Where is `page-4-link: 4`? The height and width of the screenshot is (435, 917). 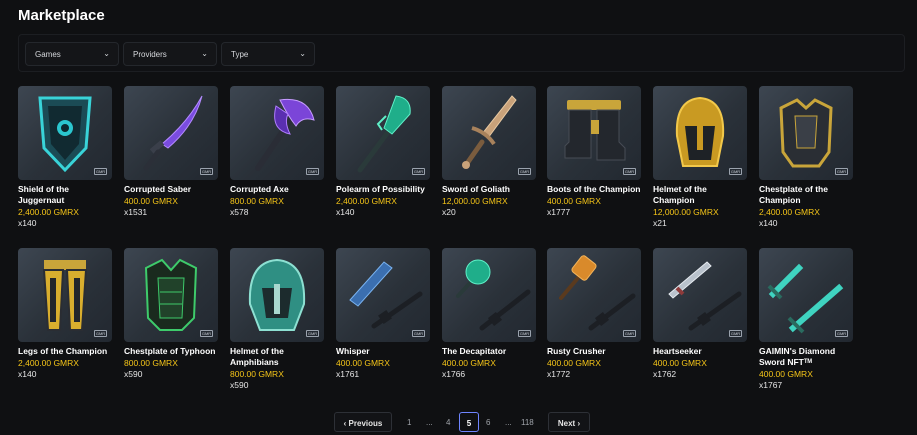 page-4-link: 4 is located at coordinates (448, 422).